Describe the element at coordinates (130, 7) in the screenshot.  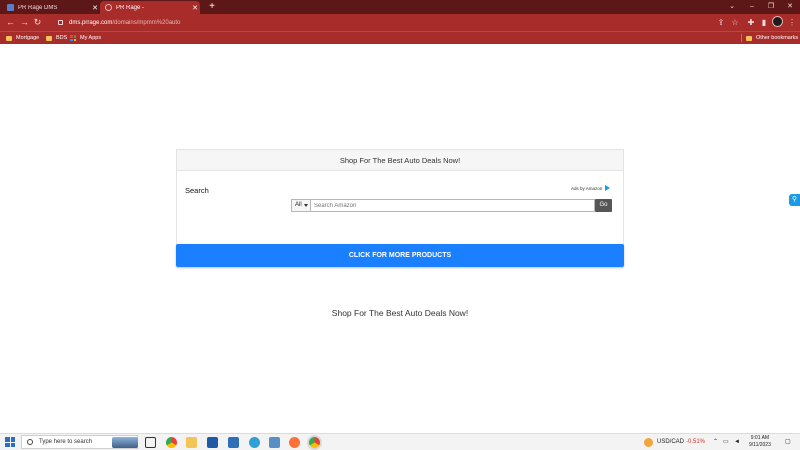
I see `tab-label: PR Rage -` at that location.